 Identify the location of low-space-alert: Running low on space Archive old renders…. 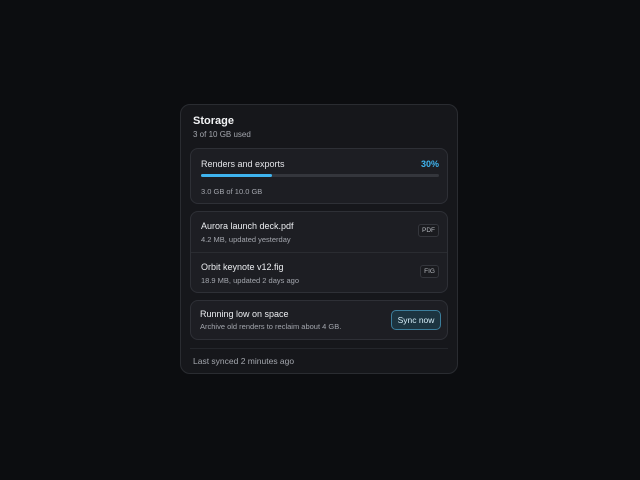
(319, 320).